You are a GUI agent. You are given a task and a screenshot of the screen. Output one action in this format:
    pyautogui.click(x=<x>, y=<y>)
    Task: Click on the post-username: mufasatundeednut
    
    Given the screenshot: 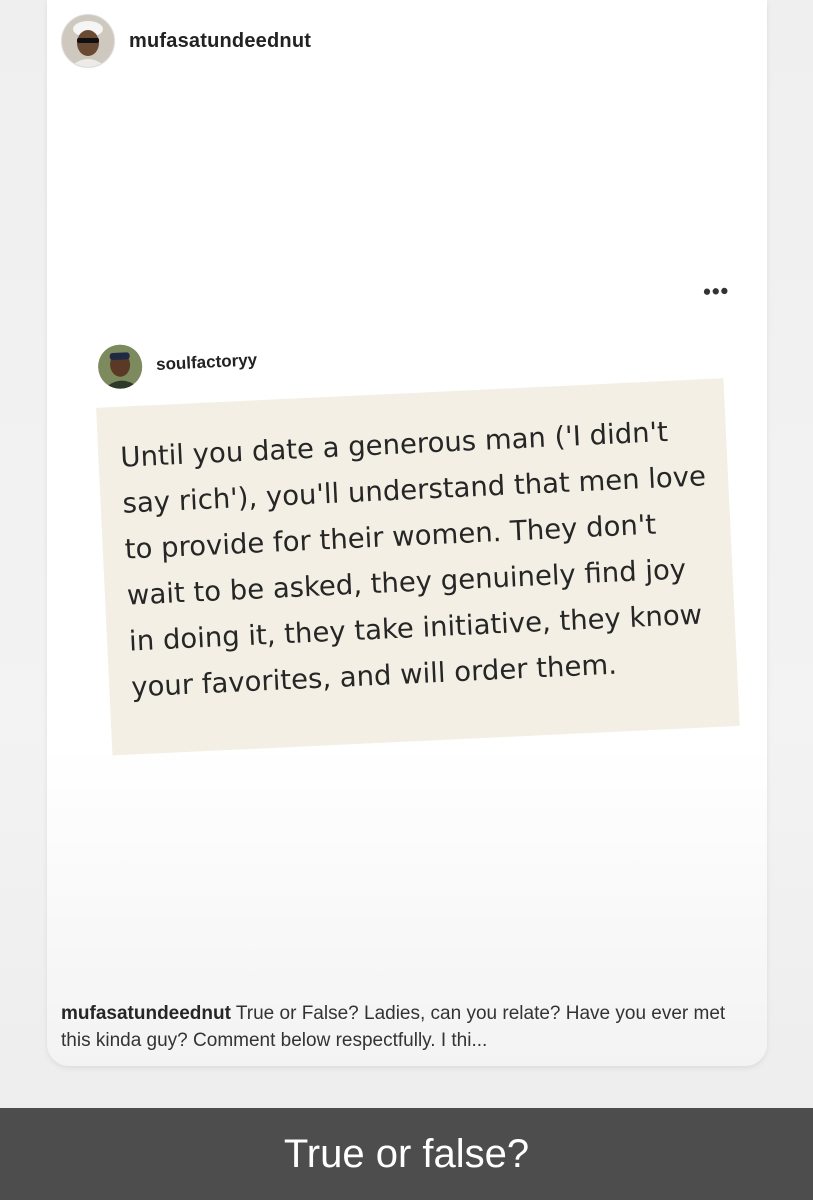 What is the action you would take?
    pyautogui.click(x=220, y=41)
    